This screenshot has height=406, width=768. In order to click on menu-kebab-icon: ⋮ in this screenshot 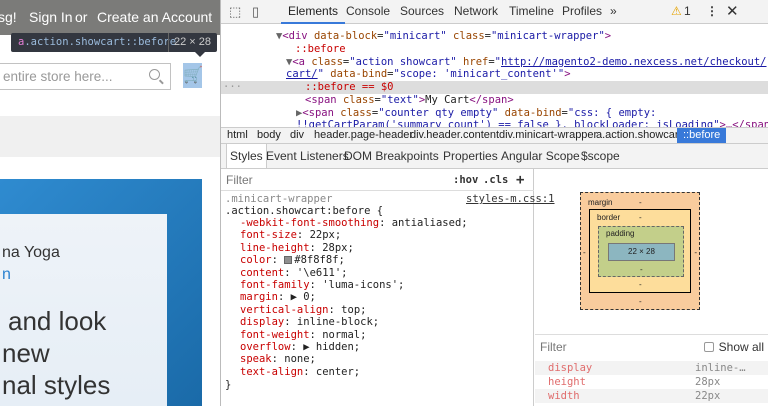, I will do `click(712, 12)`.